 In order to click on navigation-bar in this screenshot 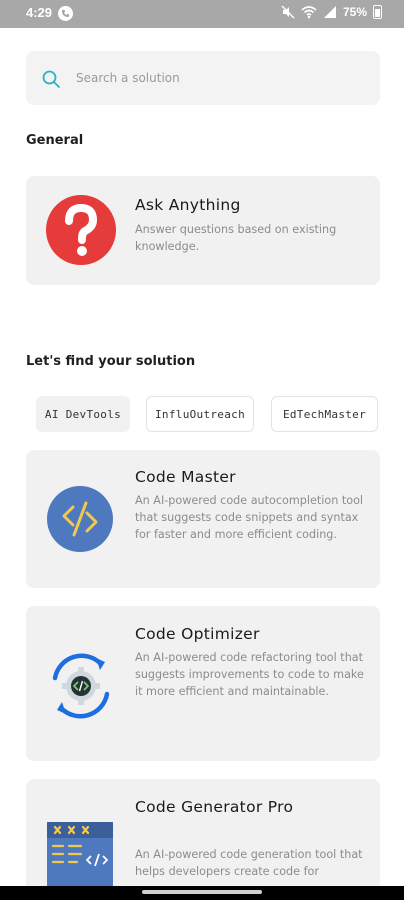, I will do `click(202, 893)`.